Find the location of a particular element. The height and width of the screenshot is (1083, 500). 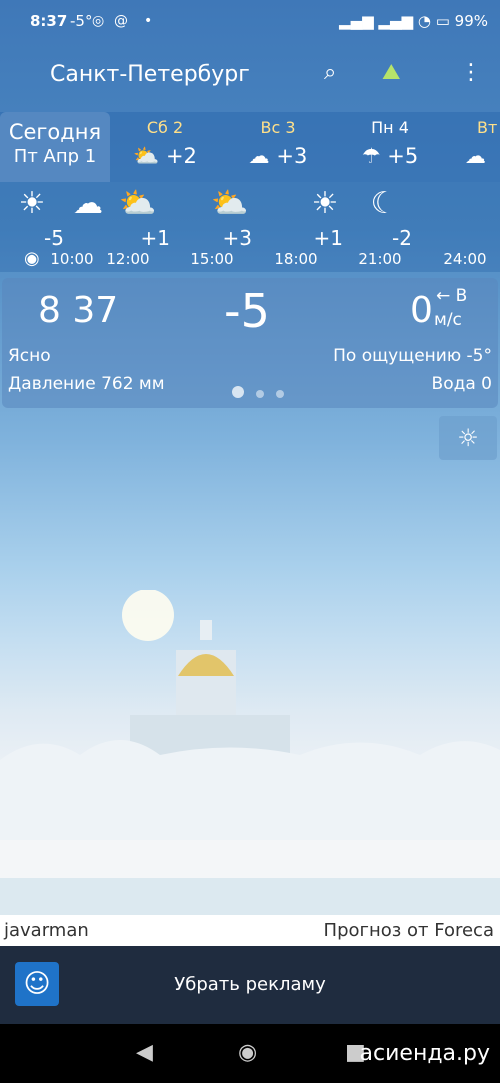

hour-col: ⛅ +3 is located at coordinates (230, 216).